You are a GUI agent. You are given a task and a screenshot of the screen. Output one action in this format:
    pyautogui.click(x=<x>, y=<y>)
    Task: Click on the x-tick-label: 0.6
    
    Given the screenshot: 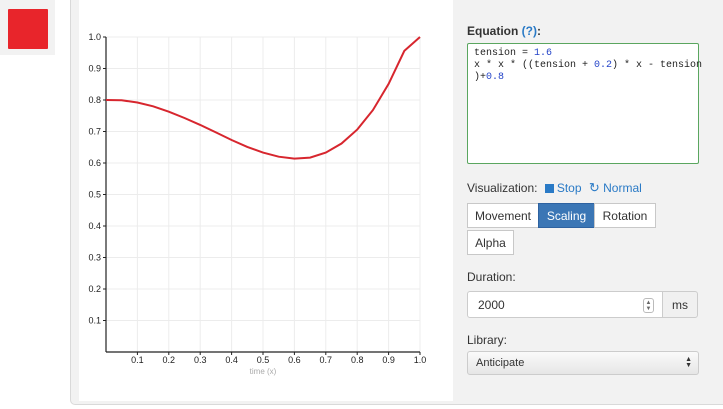 What is the action you would take?
    pyautogui.click(x=294, y=360)
    